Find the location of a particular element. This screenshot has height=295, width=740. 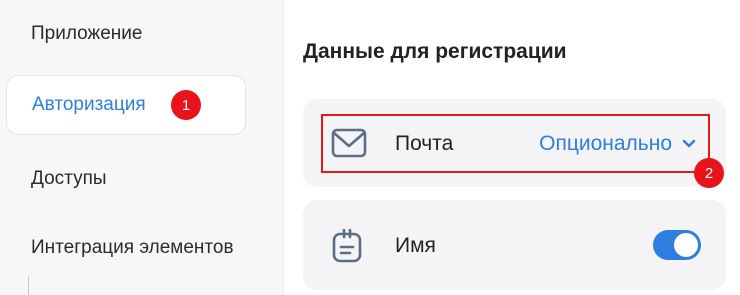

sidebar-item-label: Доступы is located at coordinates (69, 178).